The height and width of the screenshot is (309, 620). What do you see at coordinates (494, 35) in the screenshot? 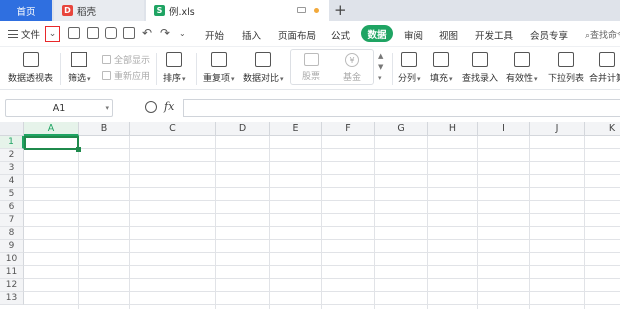
I see `menu-developer: 开发工具` at bounding box center [494, 35].